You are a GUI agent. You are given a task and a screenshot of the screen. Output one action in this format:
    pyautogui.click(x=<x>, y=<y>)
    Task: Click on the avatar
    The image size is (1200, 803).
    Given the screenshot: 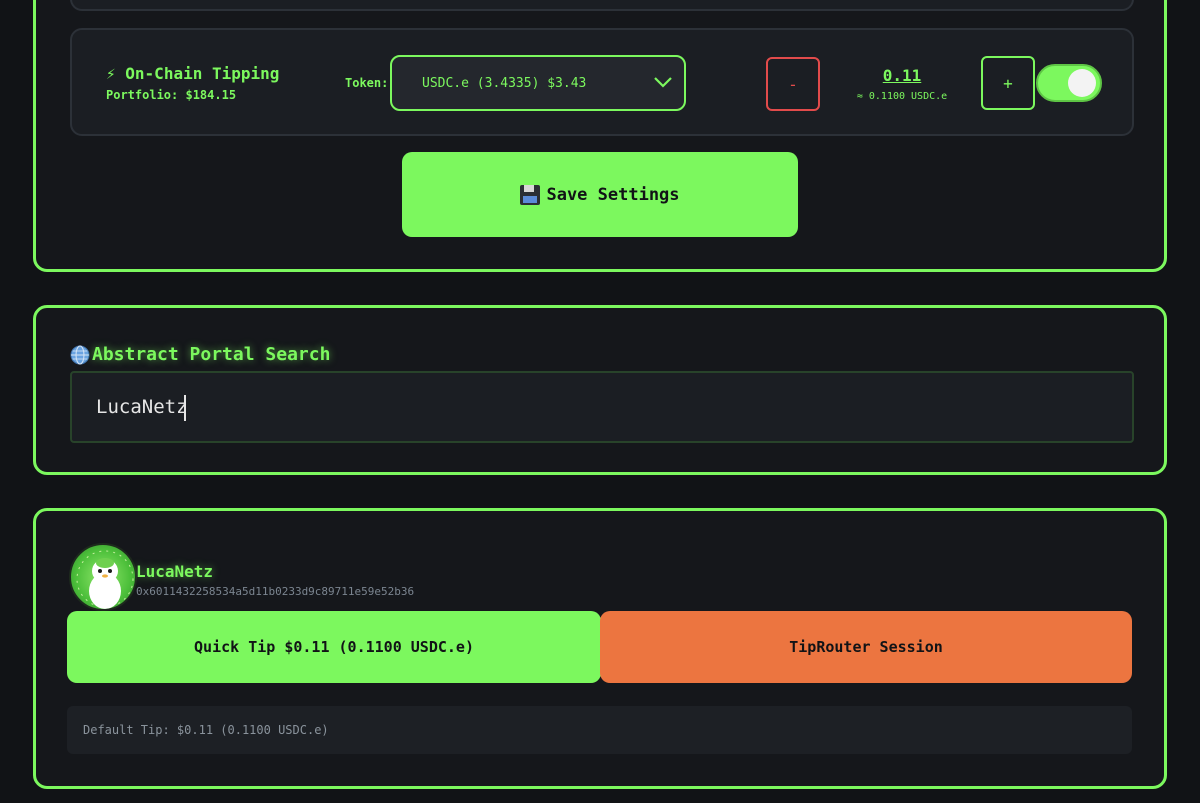 What is the action you would take?
    pyautogui.click(x=103, y=577)
    